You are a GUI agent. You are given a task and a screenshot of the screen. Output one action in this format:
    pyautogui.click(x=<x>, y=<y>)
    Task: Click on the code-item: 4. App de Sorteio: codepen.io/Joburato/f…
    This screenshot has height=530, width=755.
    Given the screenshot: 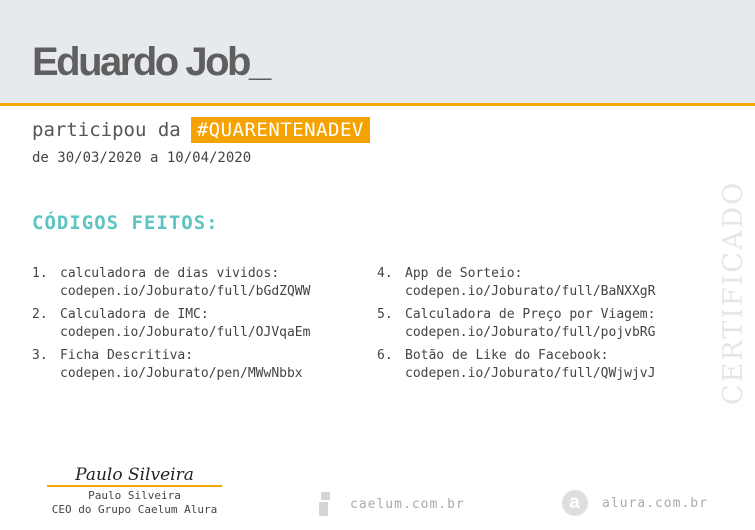 What is the action you would take?
    pyautogui.click(x=549, y=283)
    